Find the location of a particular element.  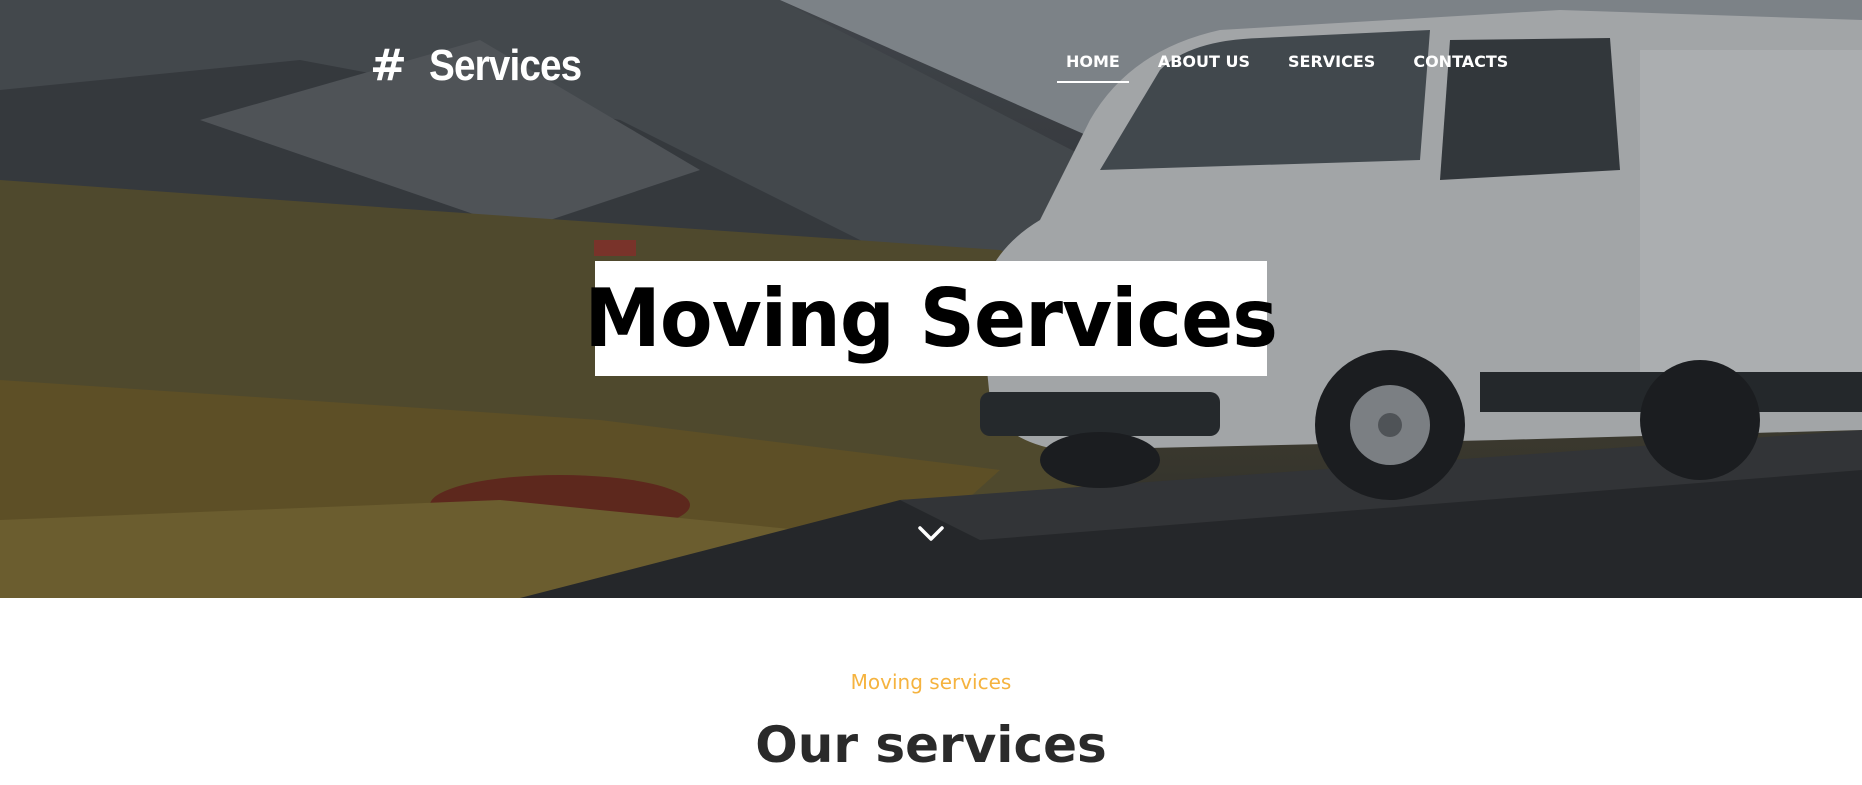

site-logo: # Services is located at coordinates (486, 66).